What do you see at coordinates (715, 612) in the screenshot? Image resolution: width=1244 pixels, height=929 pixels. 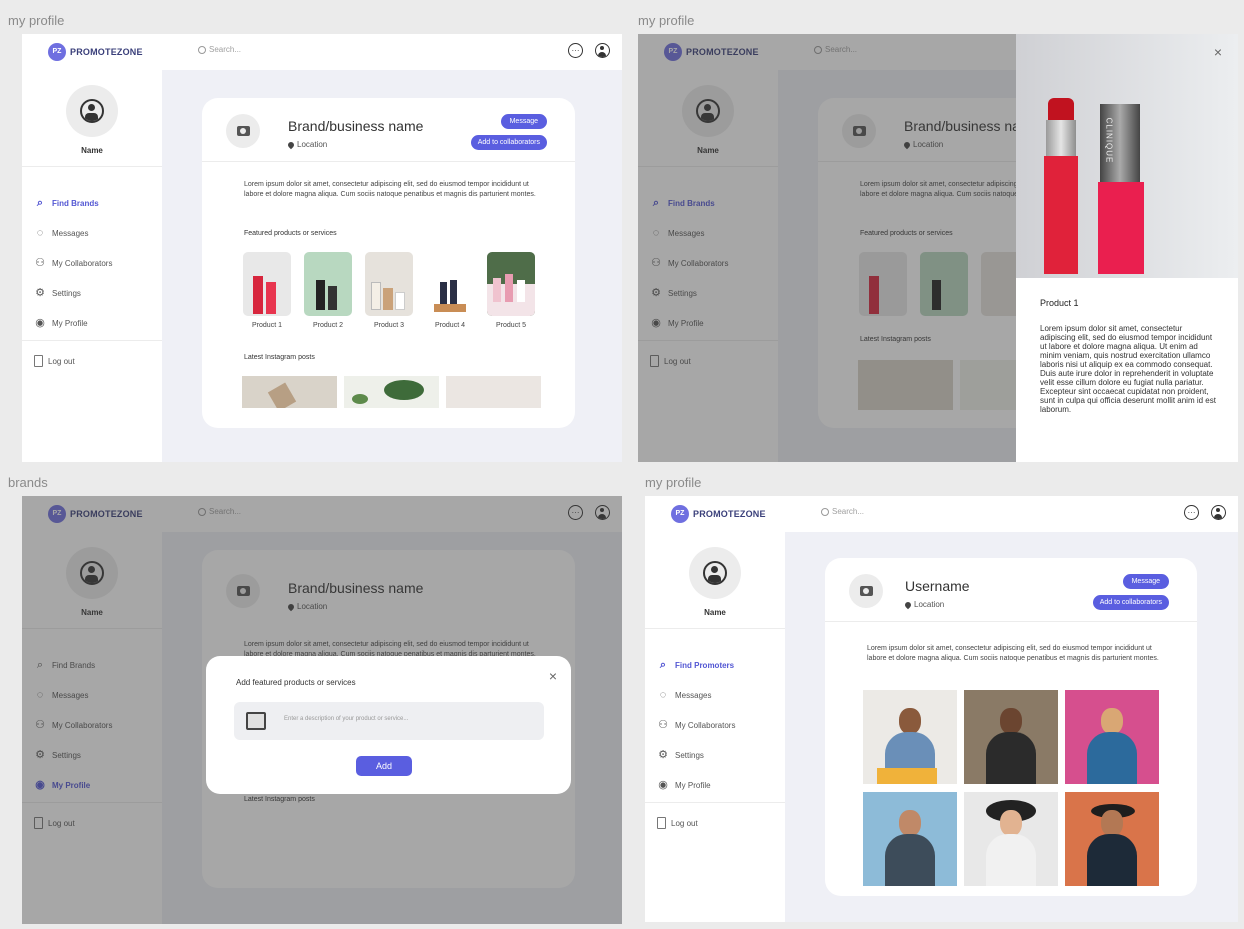 I see `profile-name: Name` at bounding box center [715, 612].